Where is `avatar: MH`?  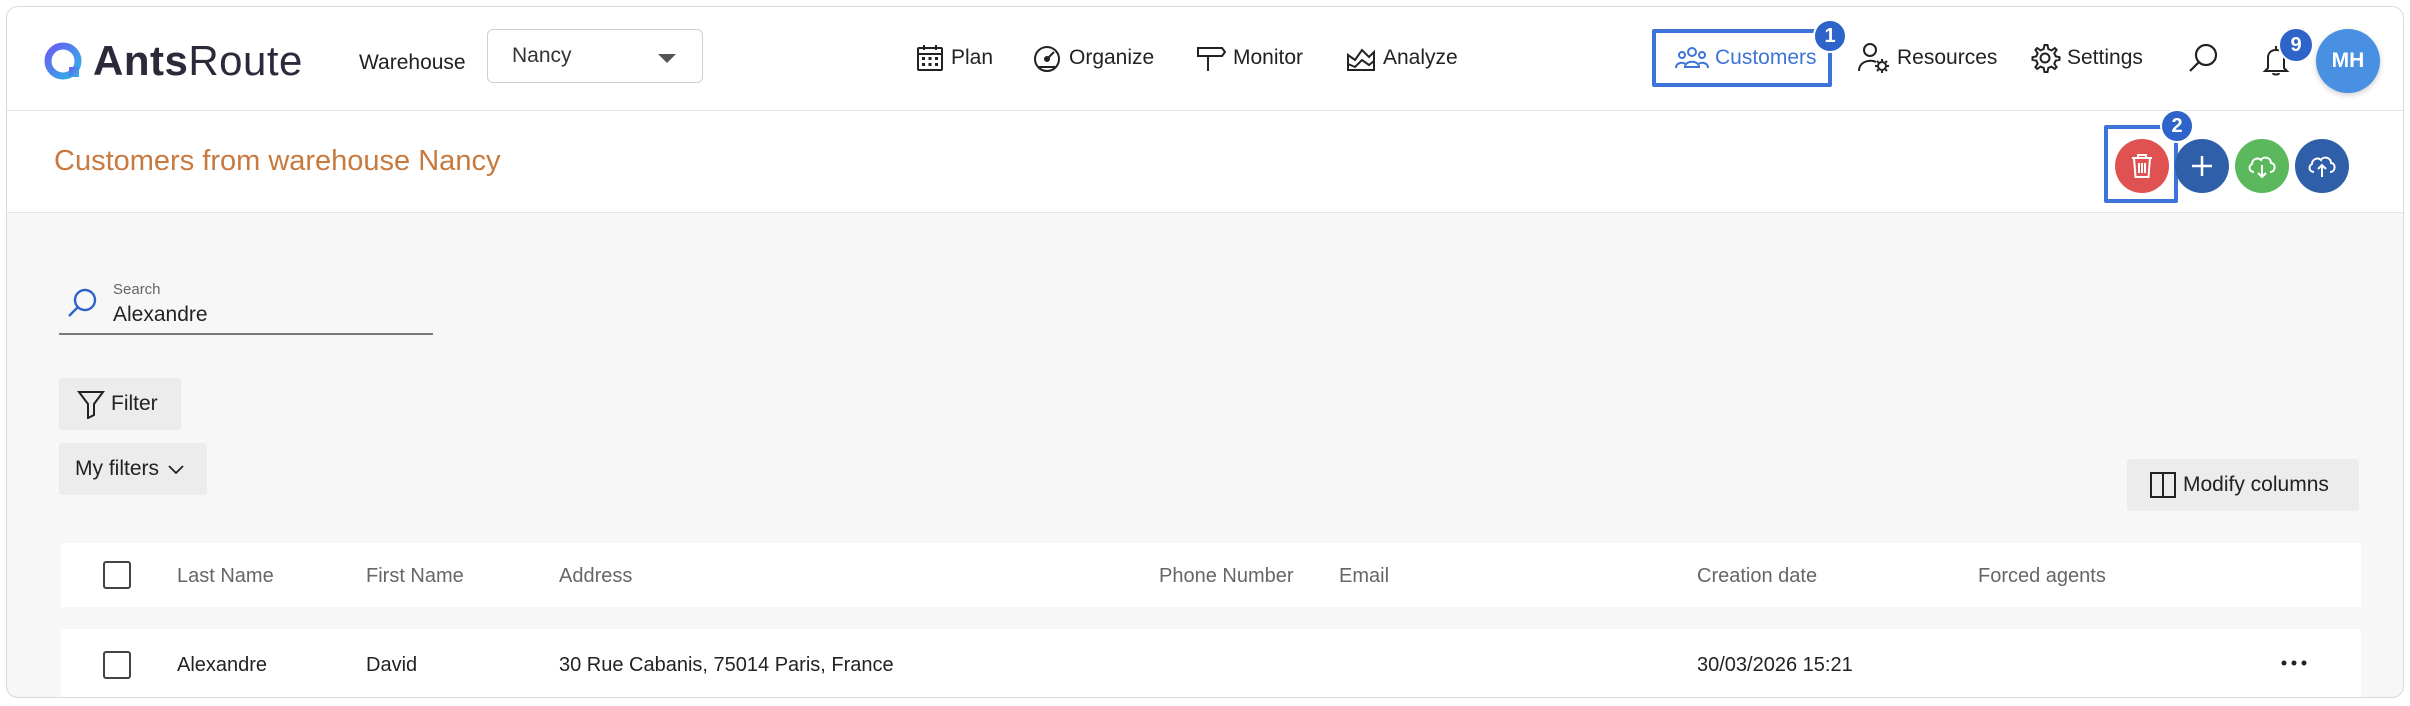
avatar: MH is located at coordinates (2348, 61).